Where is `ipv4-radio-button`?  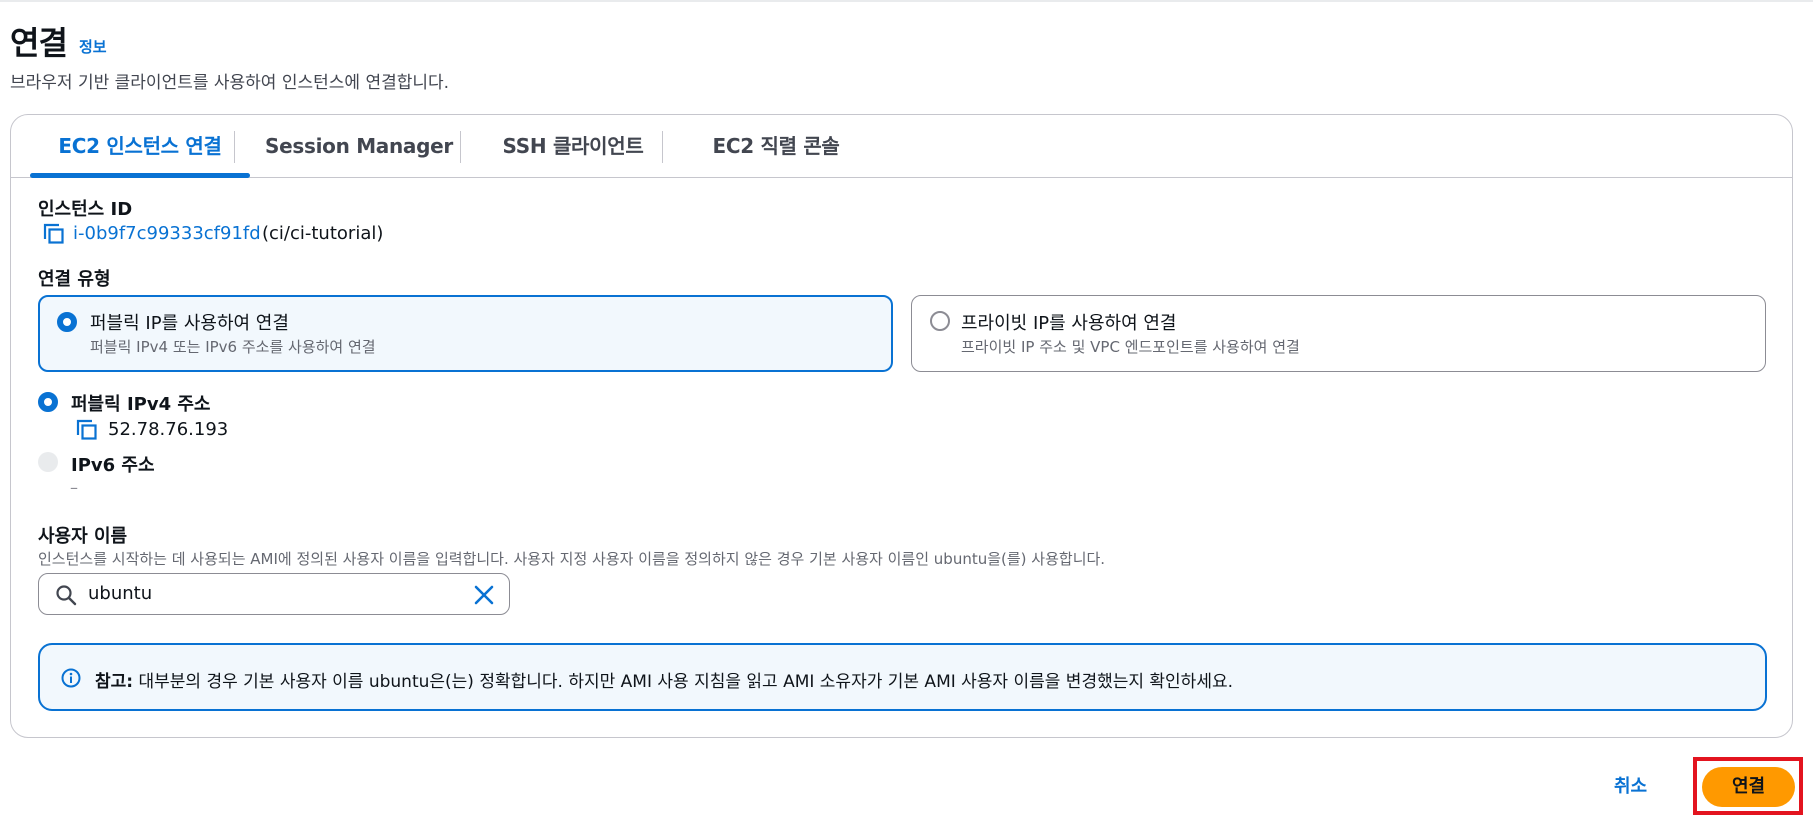
ipv4-radio-button is located at coordinates (48, 402).